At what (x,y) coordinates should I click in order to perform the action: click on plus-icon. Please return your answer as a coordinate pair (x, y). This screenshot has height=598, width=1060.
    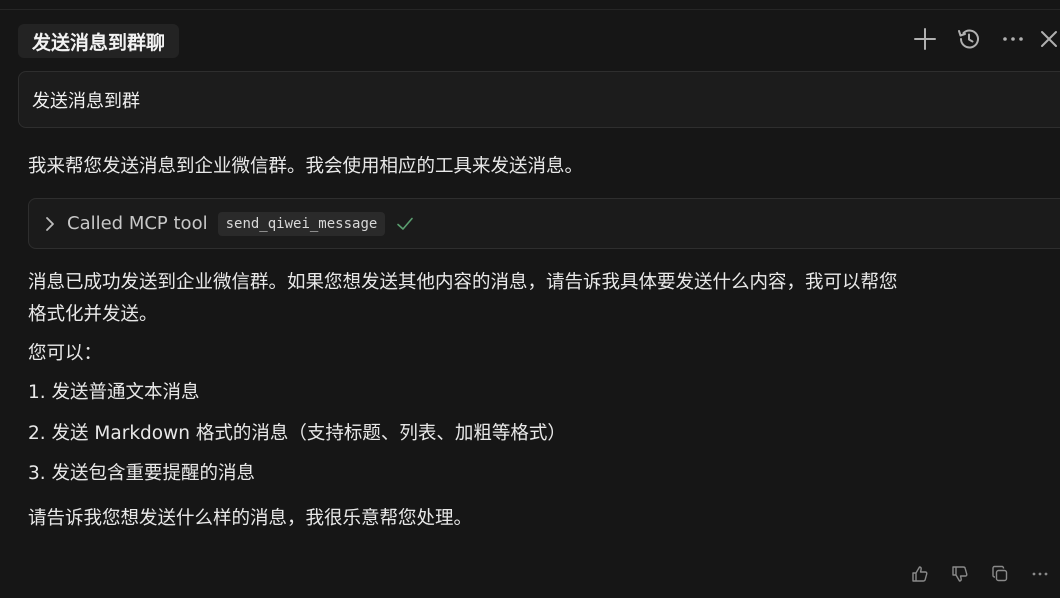
    Looking at the image, I should click on (925, 39).